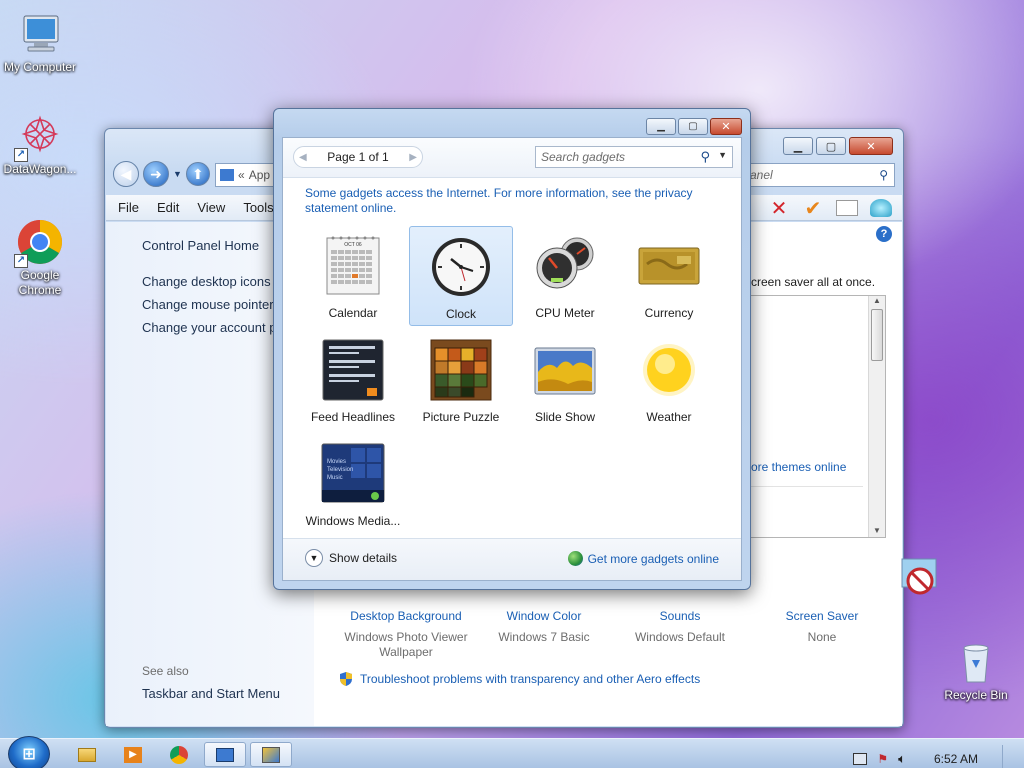 This screenshot has height=768, width=1024. I want to click on menu-tools: Tools, so click(258, 207).